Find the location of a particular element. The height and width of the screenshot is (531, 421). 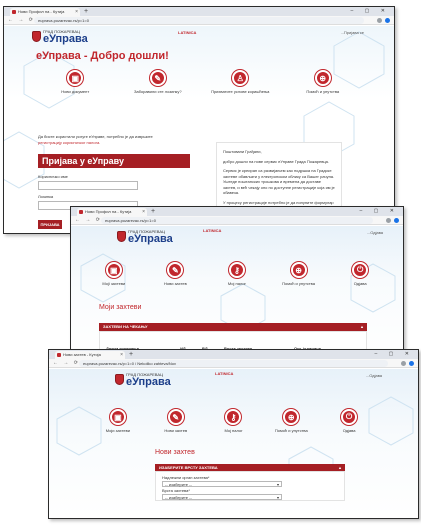

browser-tab-bar: Нови захтев - Кутија × + – ▢ ✕ is located at coordinates (233, 354).